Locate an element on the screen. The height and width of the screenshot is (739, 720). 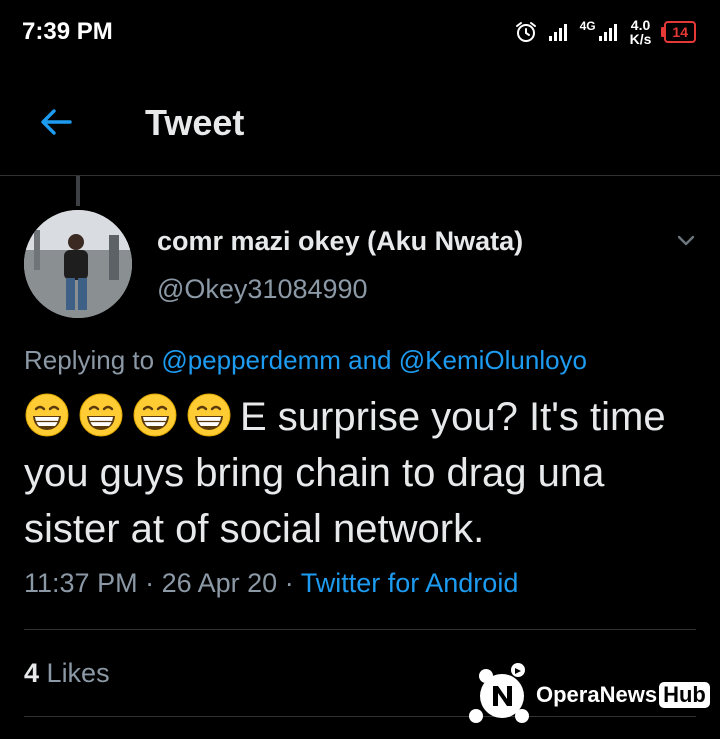
tweet-date: 26 Apr 20 is located at coordinates (219, 583).